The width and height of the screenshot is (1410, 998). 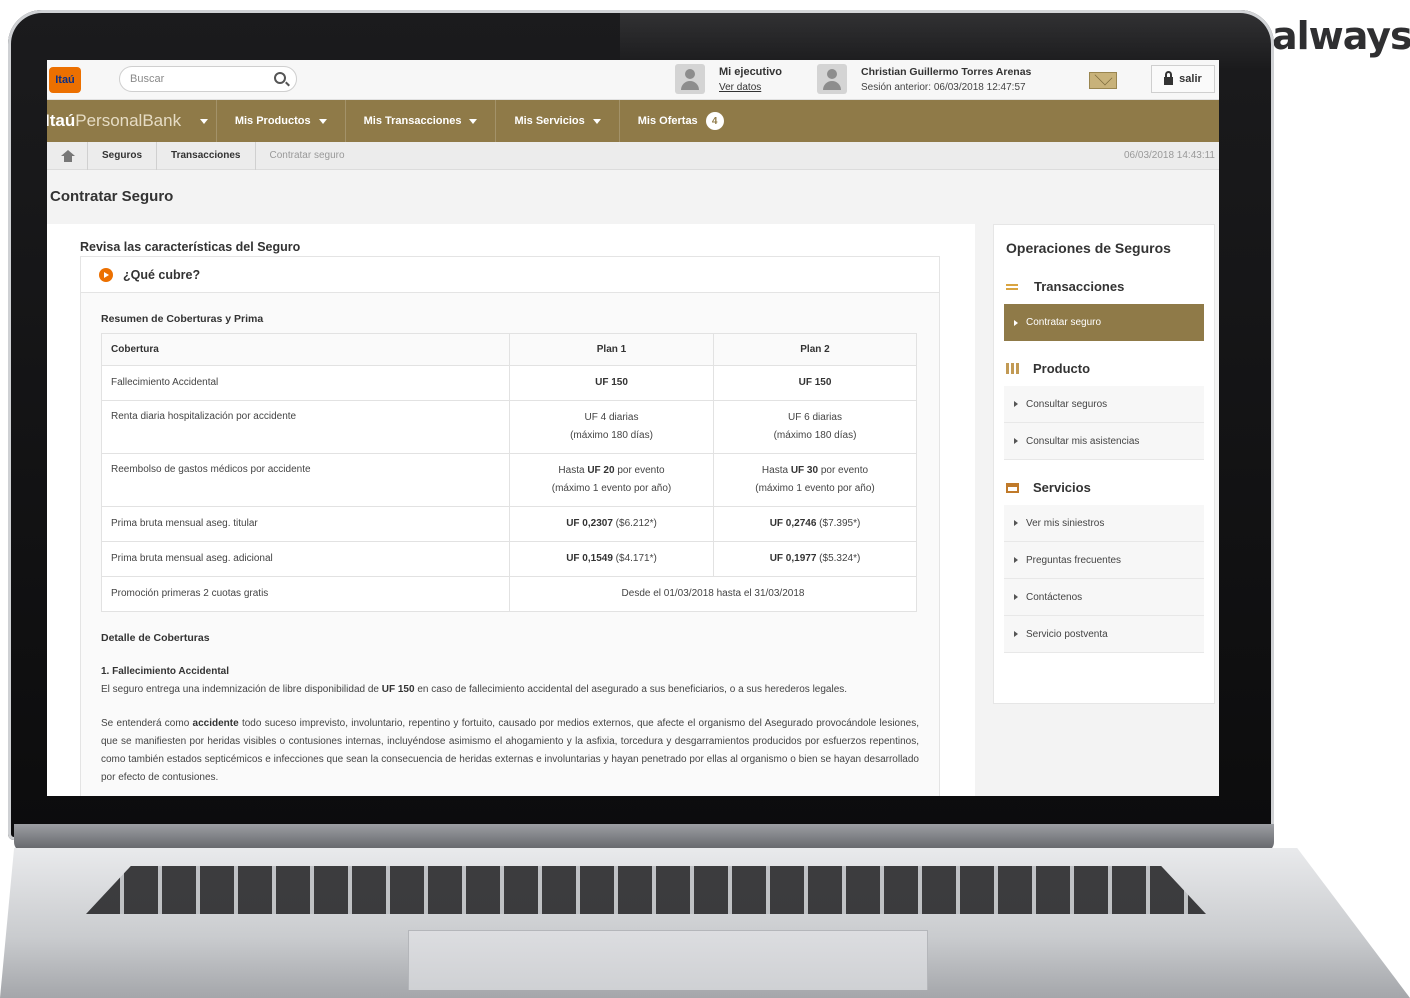 What do you see at coordinates (611, 417) in the screenshot?
I see `cell-line: UF 4 diarias` at bounding box center [611, 417].